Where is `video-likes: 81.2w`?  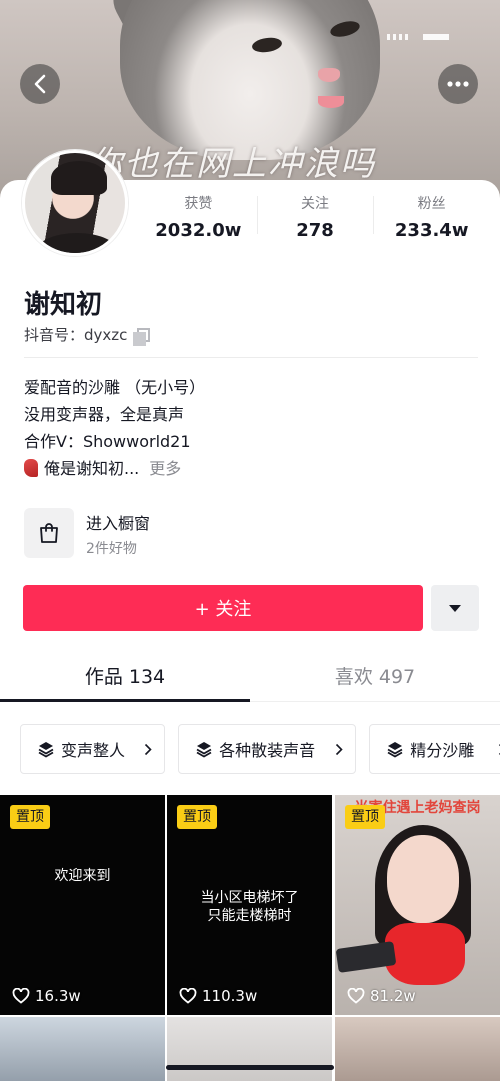
video-likes: 81.2w is located at coordinates (381, 996).